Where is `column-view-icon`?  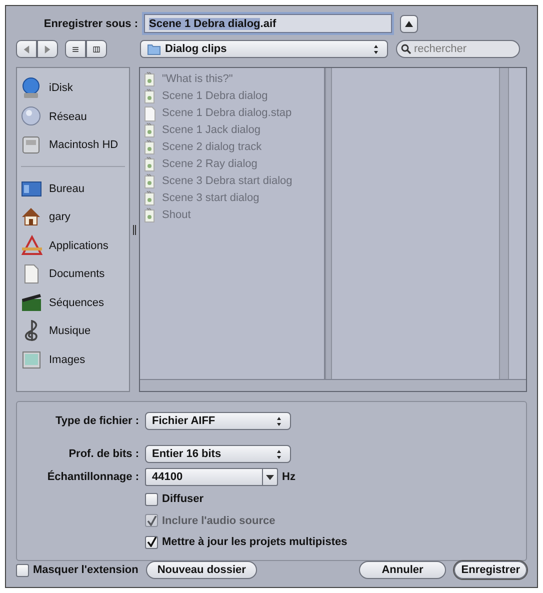
column-view-icon is located at coordinates (96, 49).